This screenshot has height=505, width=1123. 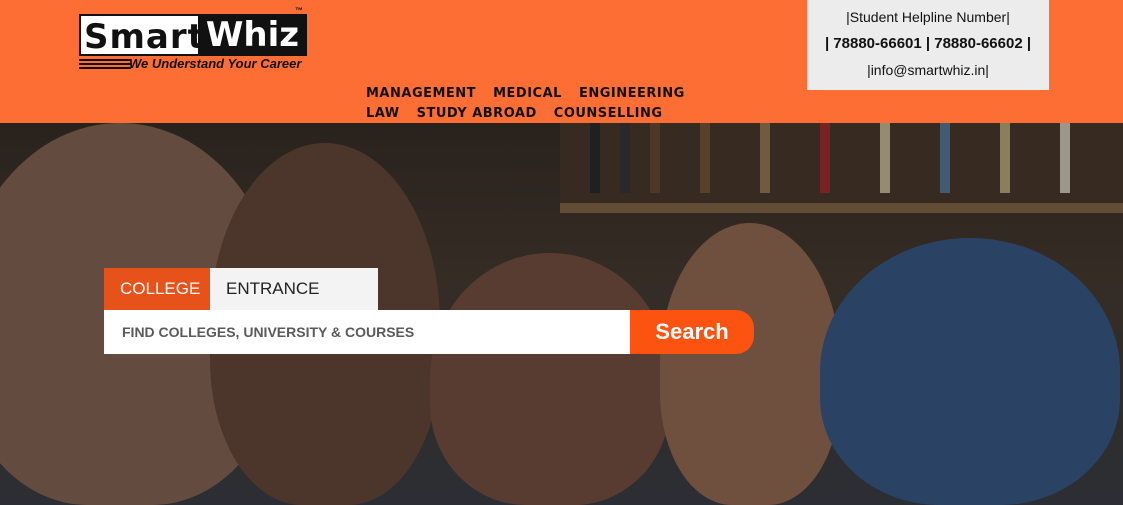 I want to click on logo-box: Smart Whiz, so click(x=193, y=35).